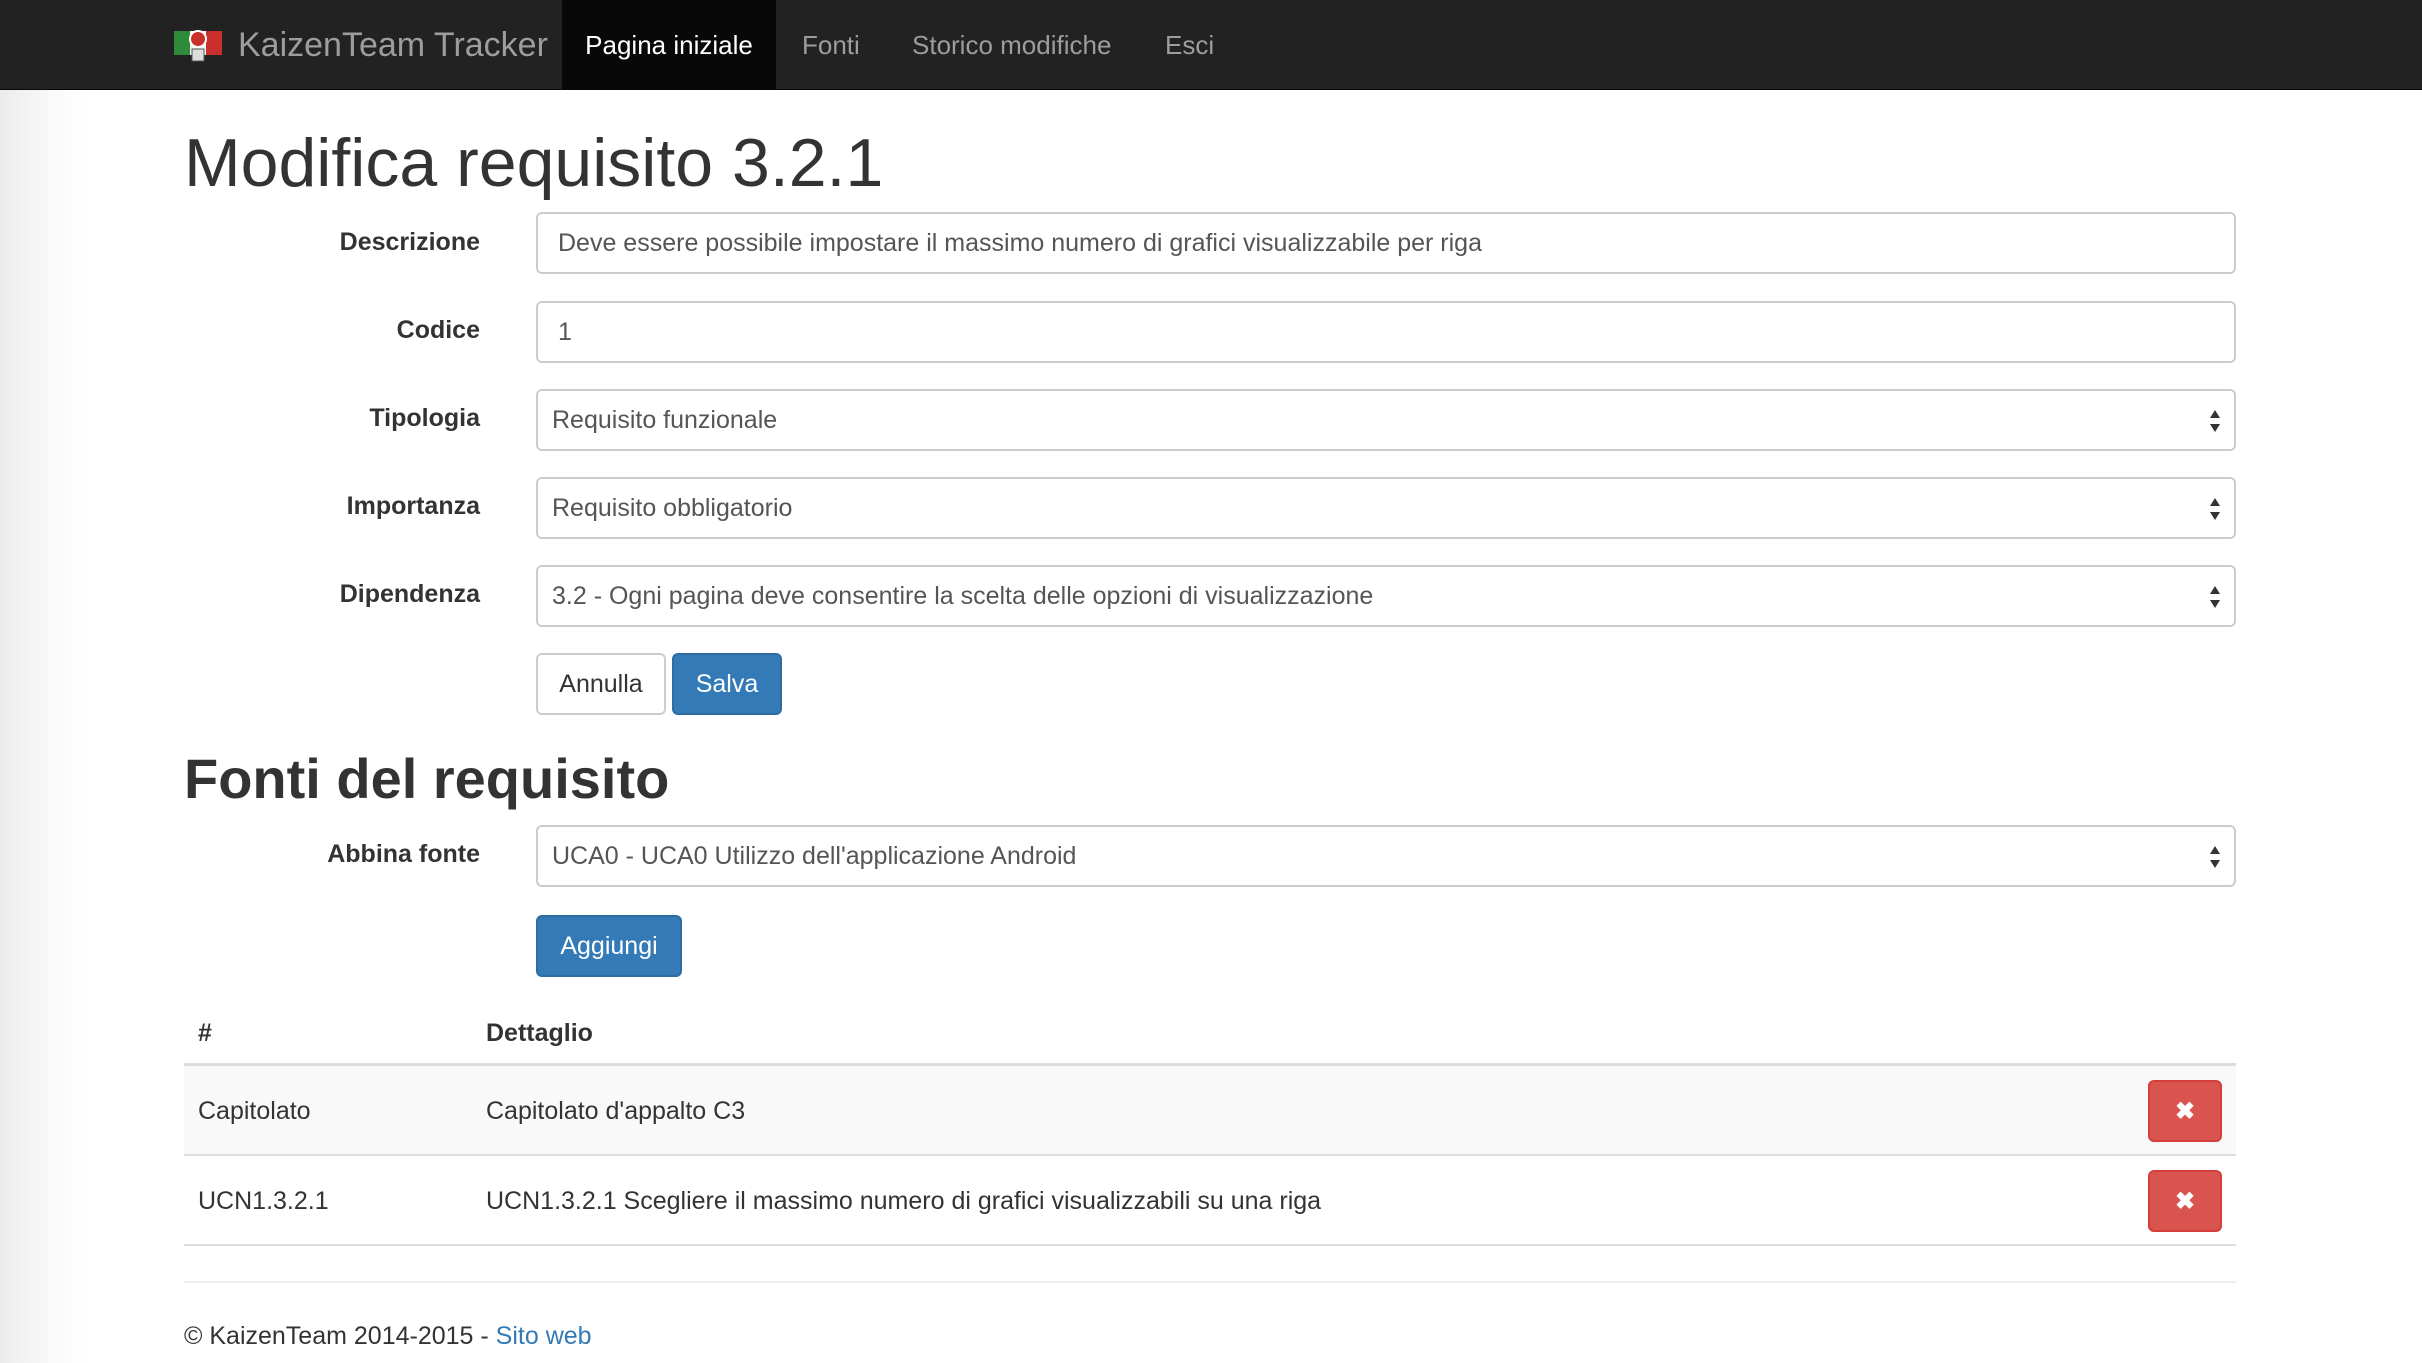 This screenshot has width=2422, height=1363. What do you see at coordinates (534, 163) in the screenshot?
I see `page-title: Modifica requisito 3.2.1` at bounding box center [534, 163].